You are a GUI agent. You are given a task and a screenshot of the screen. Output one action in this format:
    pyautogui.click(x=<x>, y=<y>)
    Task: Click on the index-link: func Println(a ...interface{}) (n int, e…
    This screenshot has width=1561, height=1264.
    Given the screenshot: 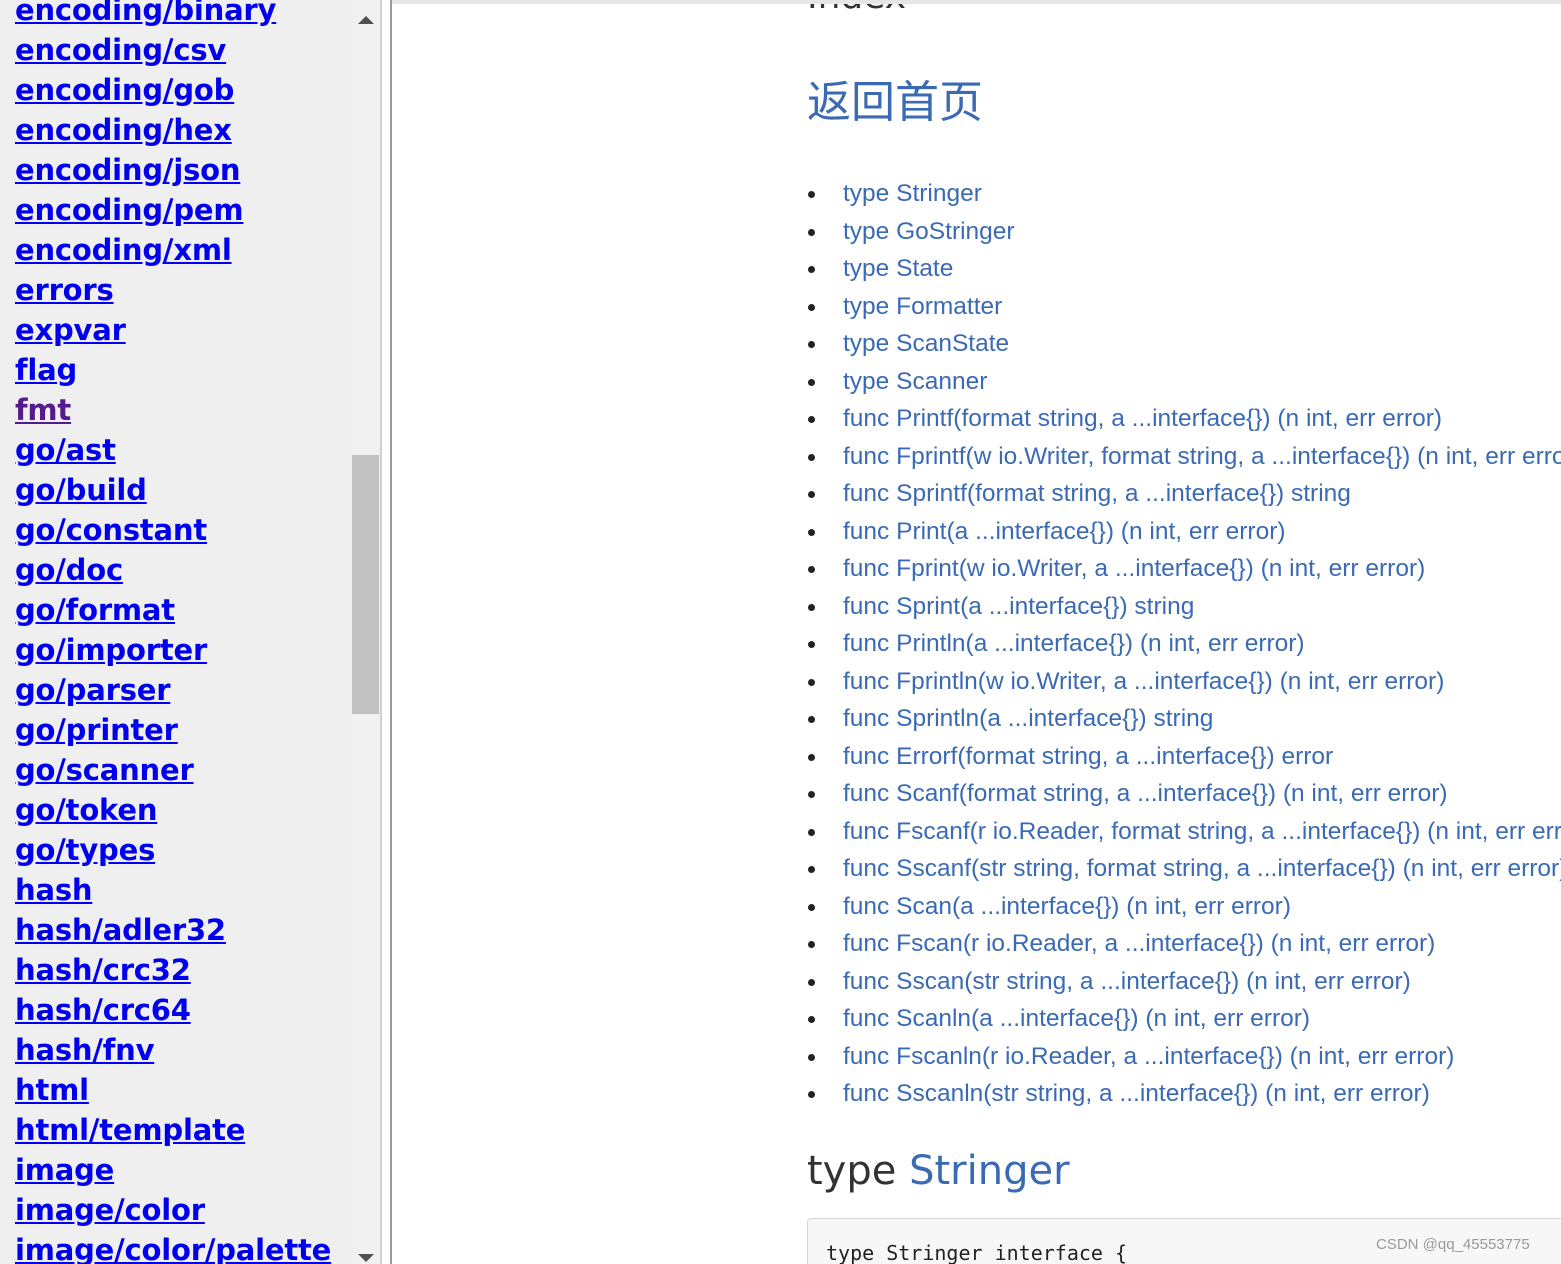 What is the action you would take?
    pyautogui.click(x=1074, y=643)
    